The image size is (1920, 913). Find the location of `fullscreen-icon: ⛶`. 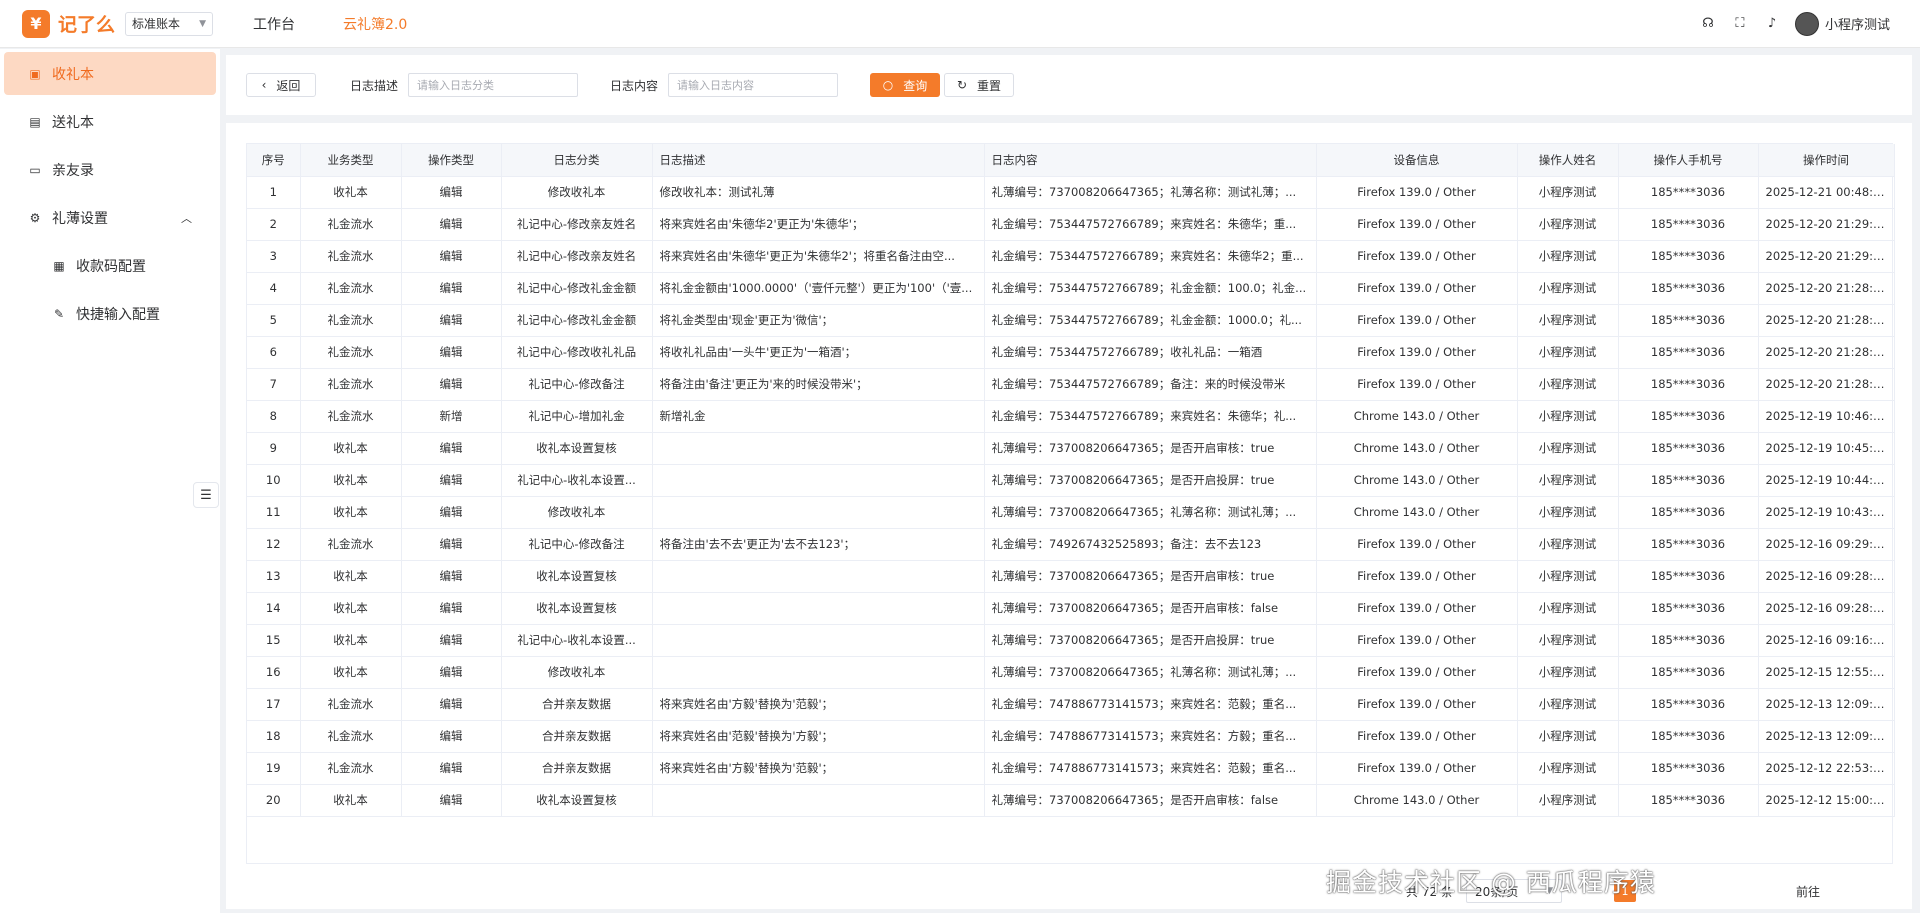

fullscreen-icon: ⛶ is located at coordinates (1740, 23).